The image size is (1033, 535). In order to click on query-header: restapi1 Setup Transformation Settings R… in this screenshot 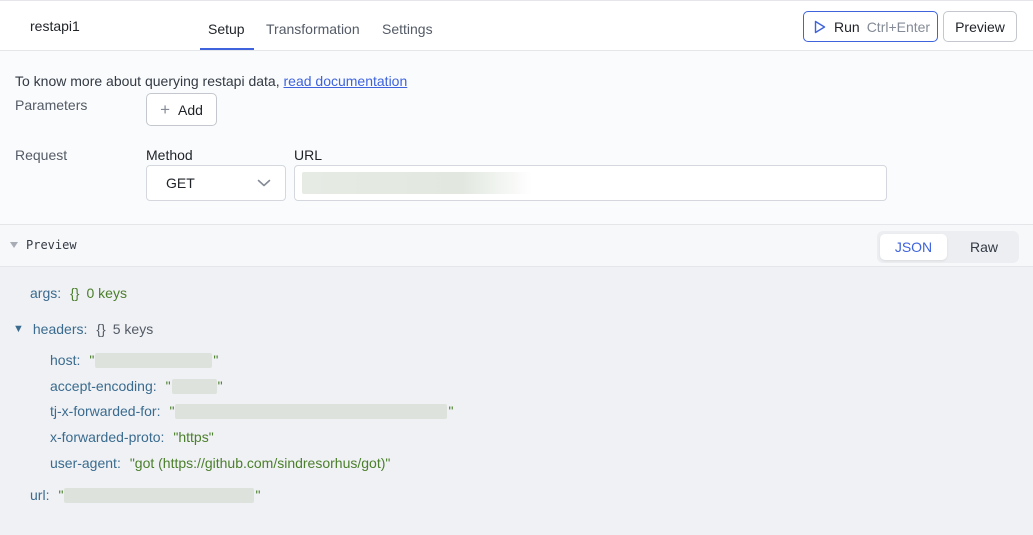, I will do `click(516, 25)`.